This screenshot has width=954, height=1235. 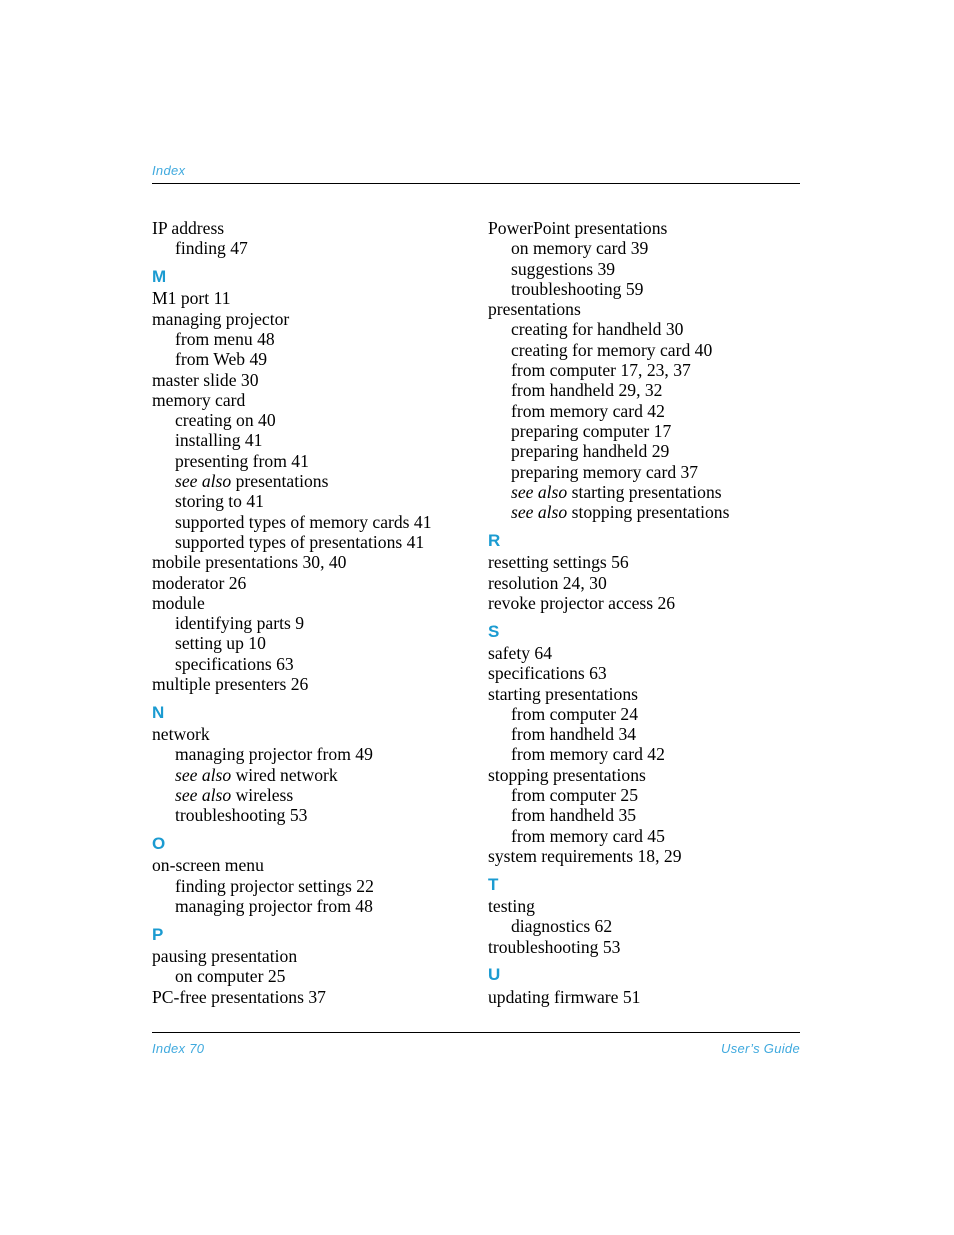 I want to click on index-subentry: suggestions 39, so click(x=563, y=268).